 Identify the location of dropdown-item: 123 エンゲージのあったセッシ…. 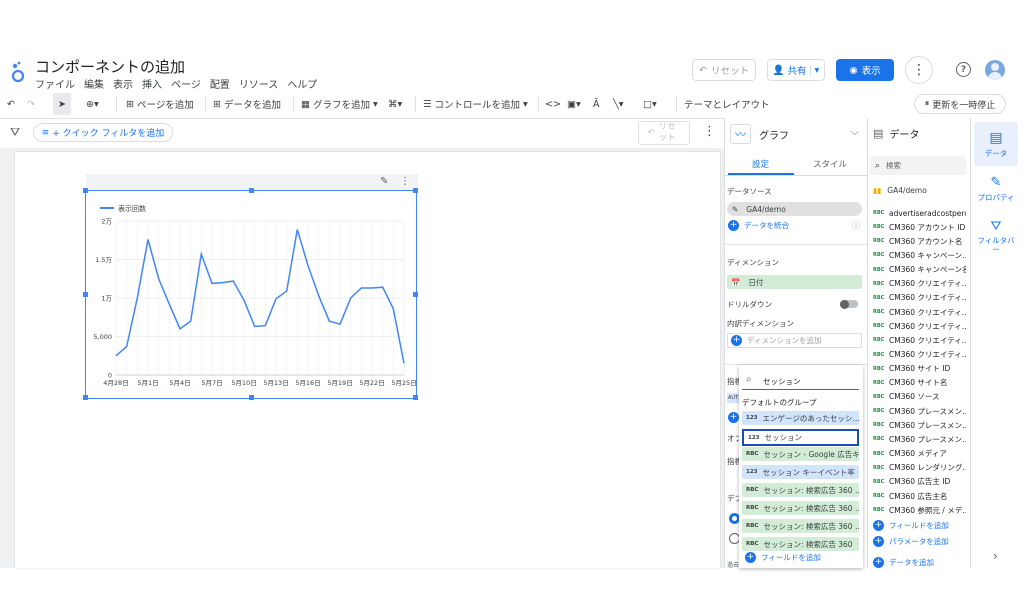
(800, 418).